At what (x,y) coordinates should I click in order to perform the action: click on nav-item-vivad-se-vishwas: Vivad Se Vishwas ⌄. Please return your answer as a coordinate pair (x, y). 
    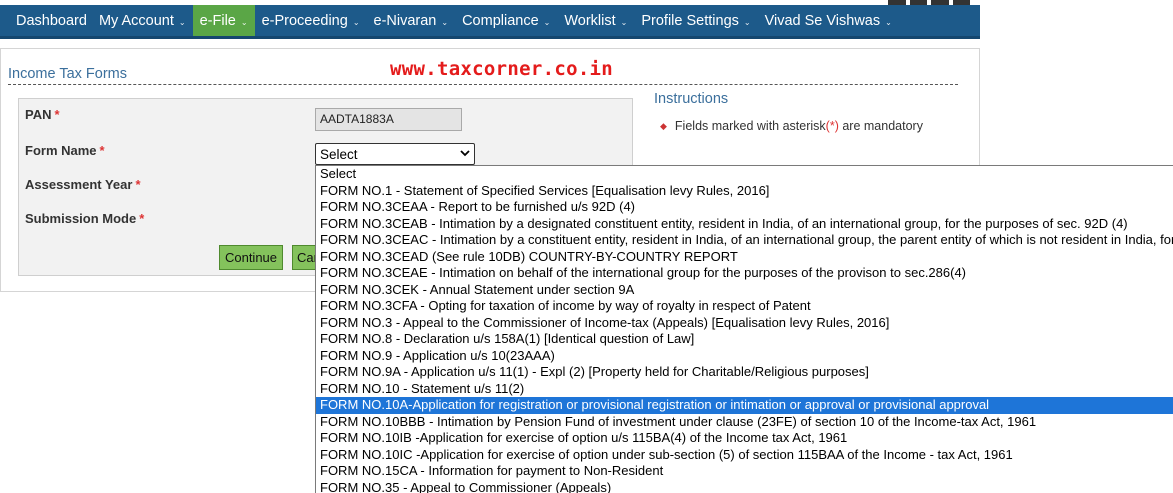
    Looking at the image, I should click on (828, 20).